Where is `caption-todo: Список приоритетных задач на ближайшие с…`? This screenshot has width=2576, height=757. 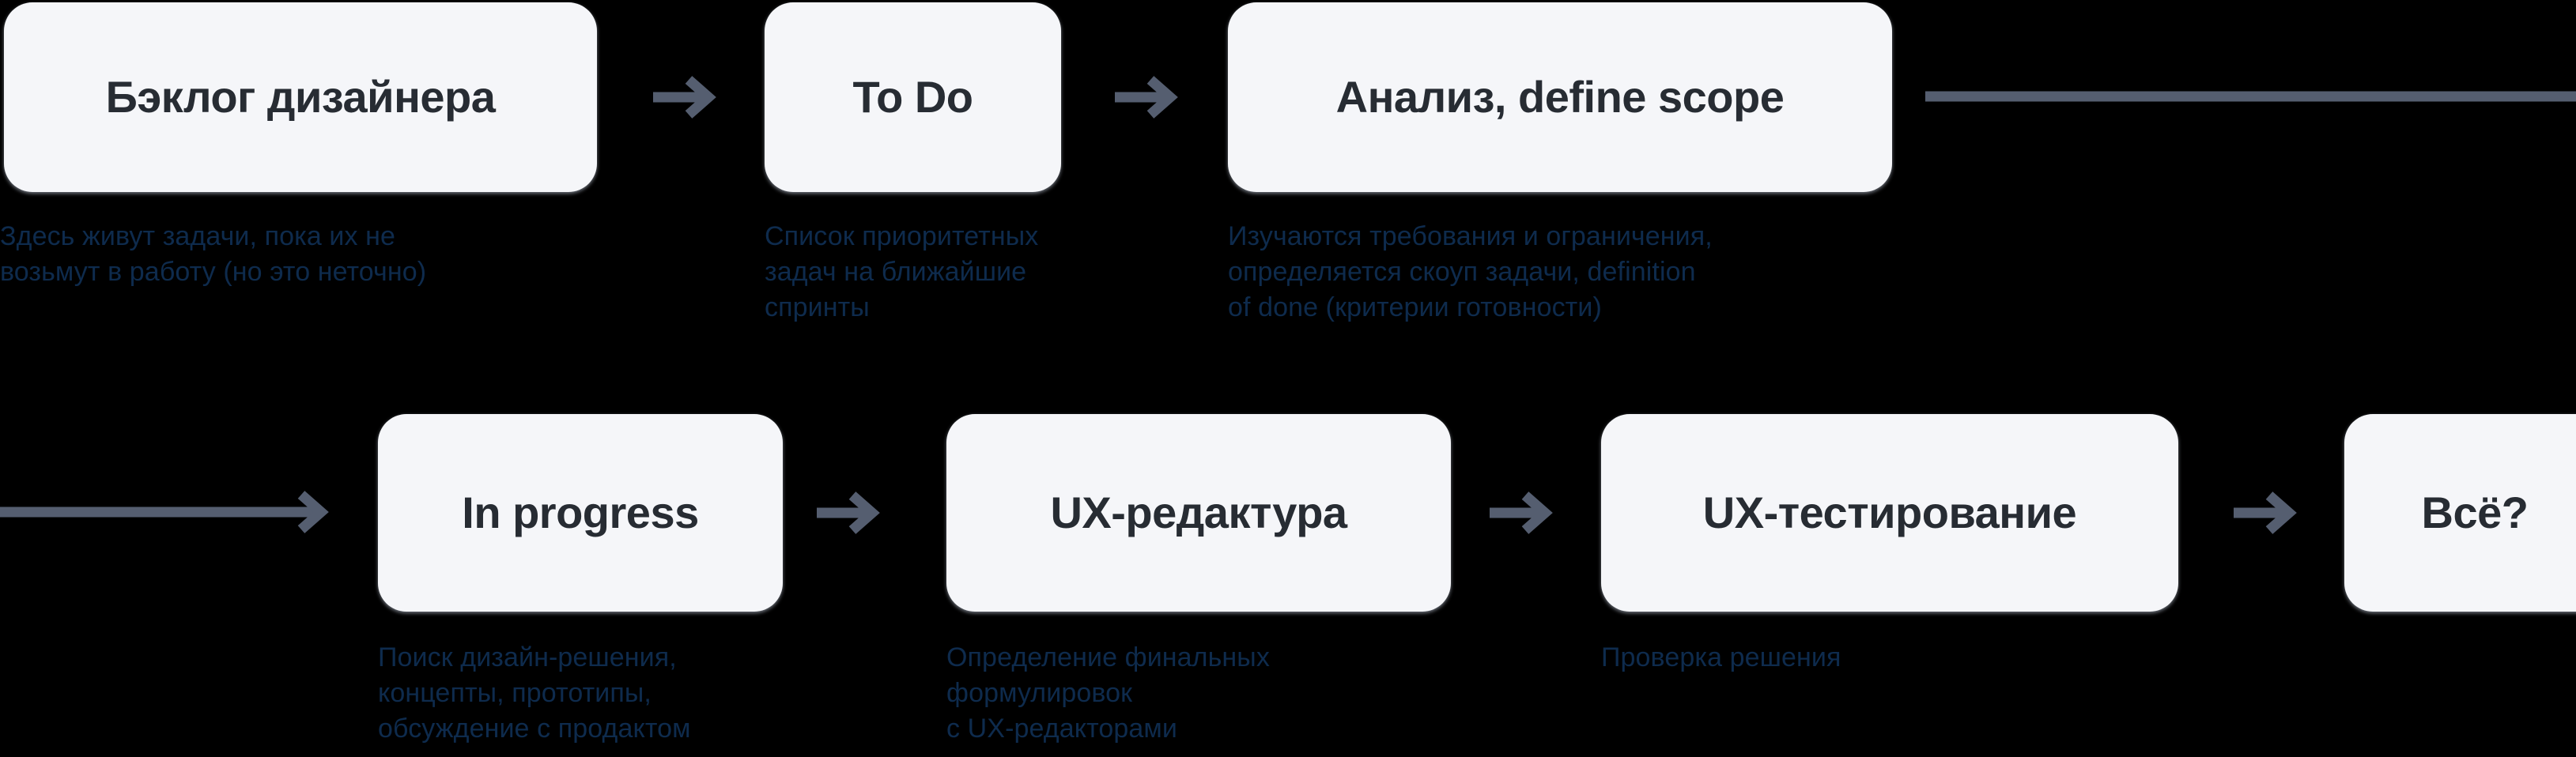
caption-todo: Список приоритетных задач на ближайшие с… is located at coordinates (902, 272).